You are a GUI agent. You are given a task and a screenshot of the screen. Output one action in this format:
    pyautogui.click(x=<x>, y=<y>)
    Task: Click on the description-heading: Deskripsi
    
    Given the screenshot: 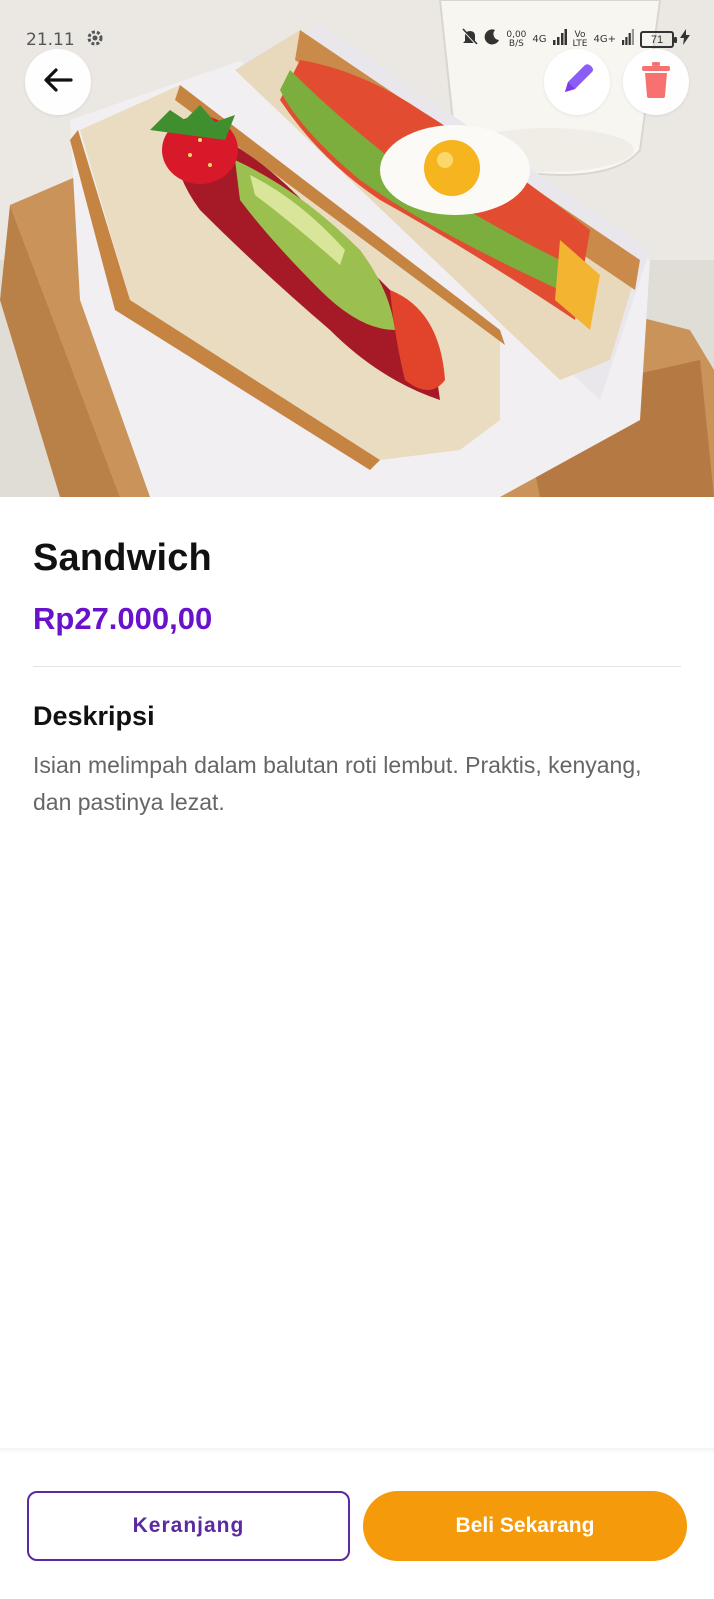 What is the action you would take?
    pyautogui.click(x=94, y=716)
    